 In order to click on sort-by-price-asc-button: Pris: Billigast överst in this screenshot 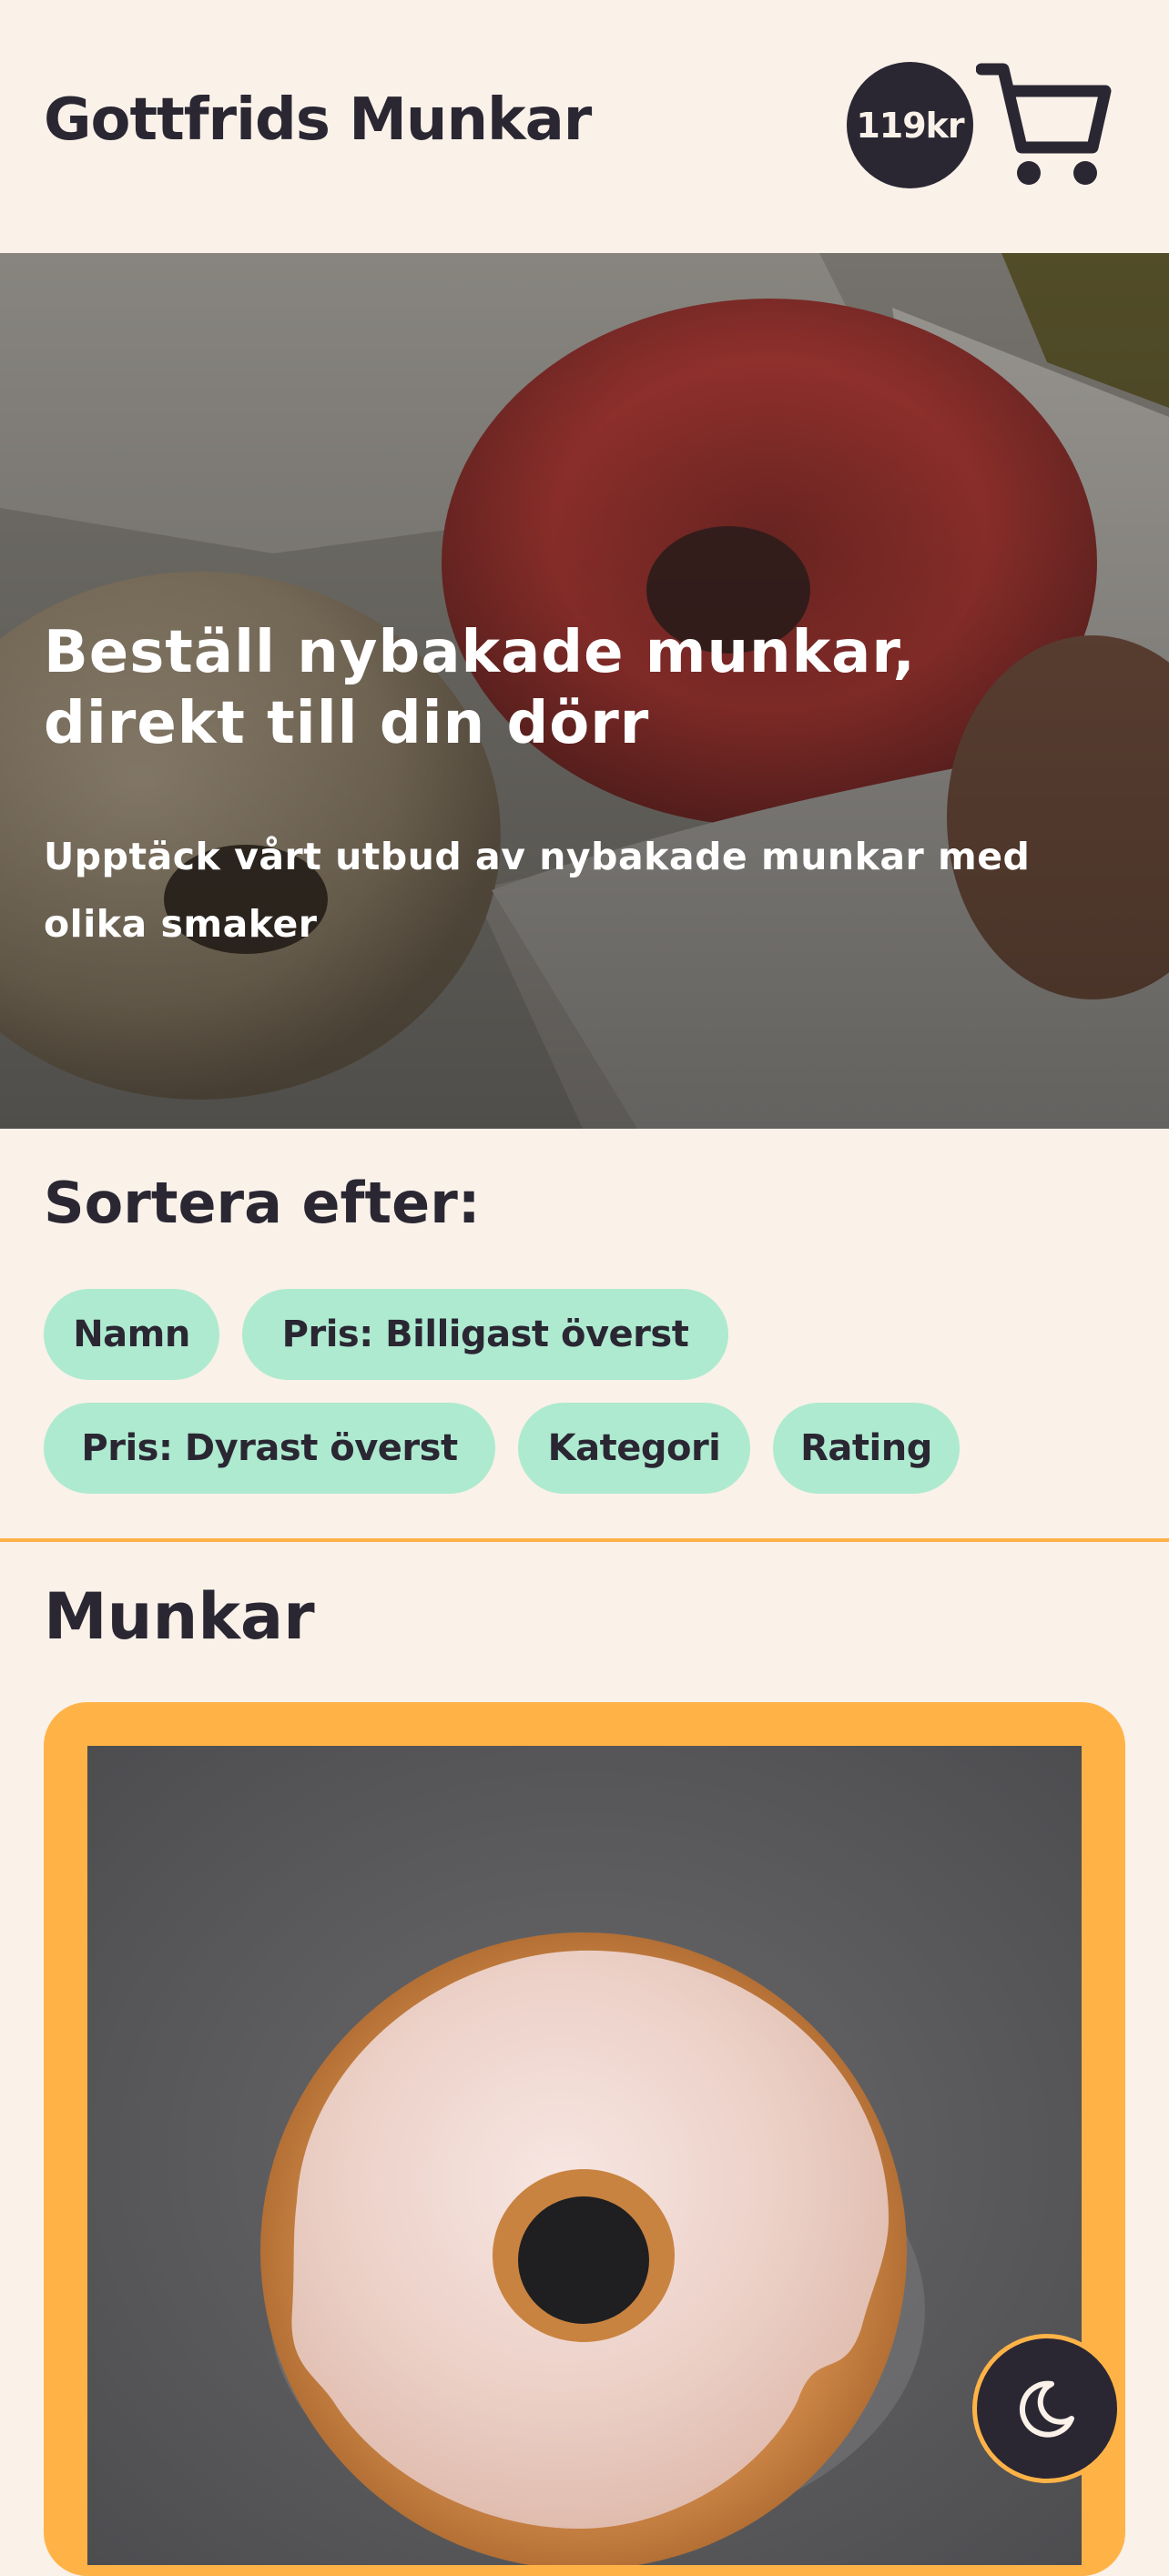, I will do `click(485, 1334)`.